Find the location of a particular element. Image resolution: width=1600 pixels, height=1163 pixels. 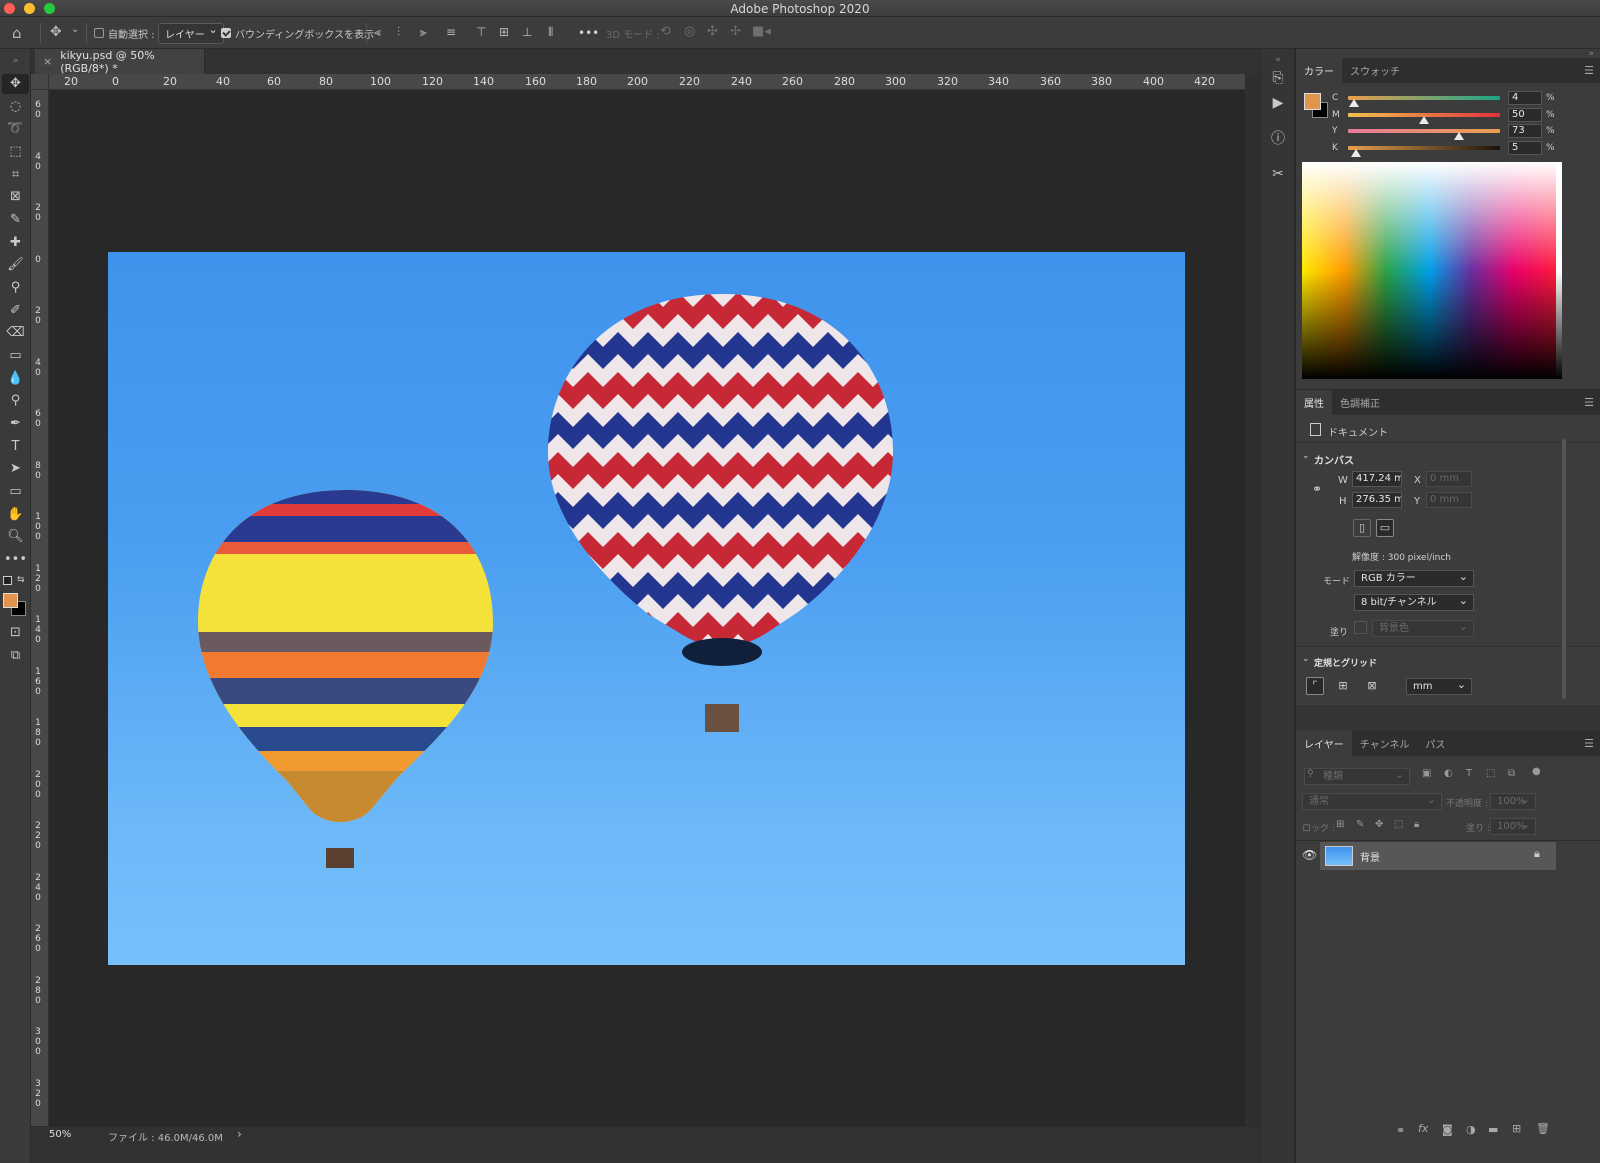

filter-shape-icon: ⬚ is located at coordinates (1490, 773).